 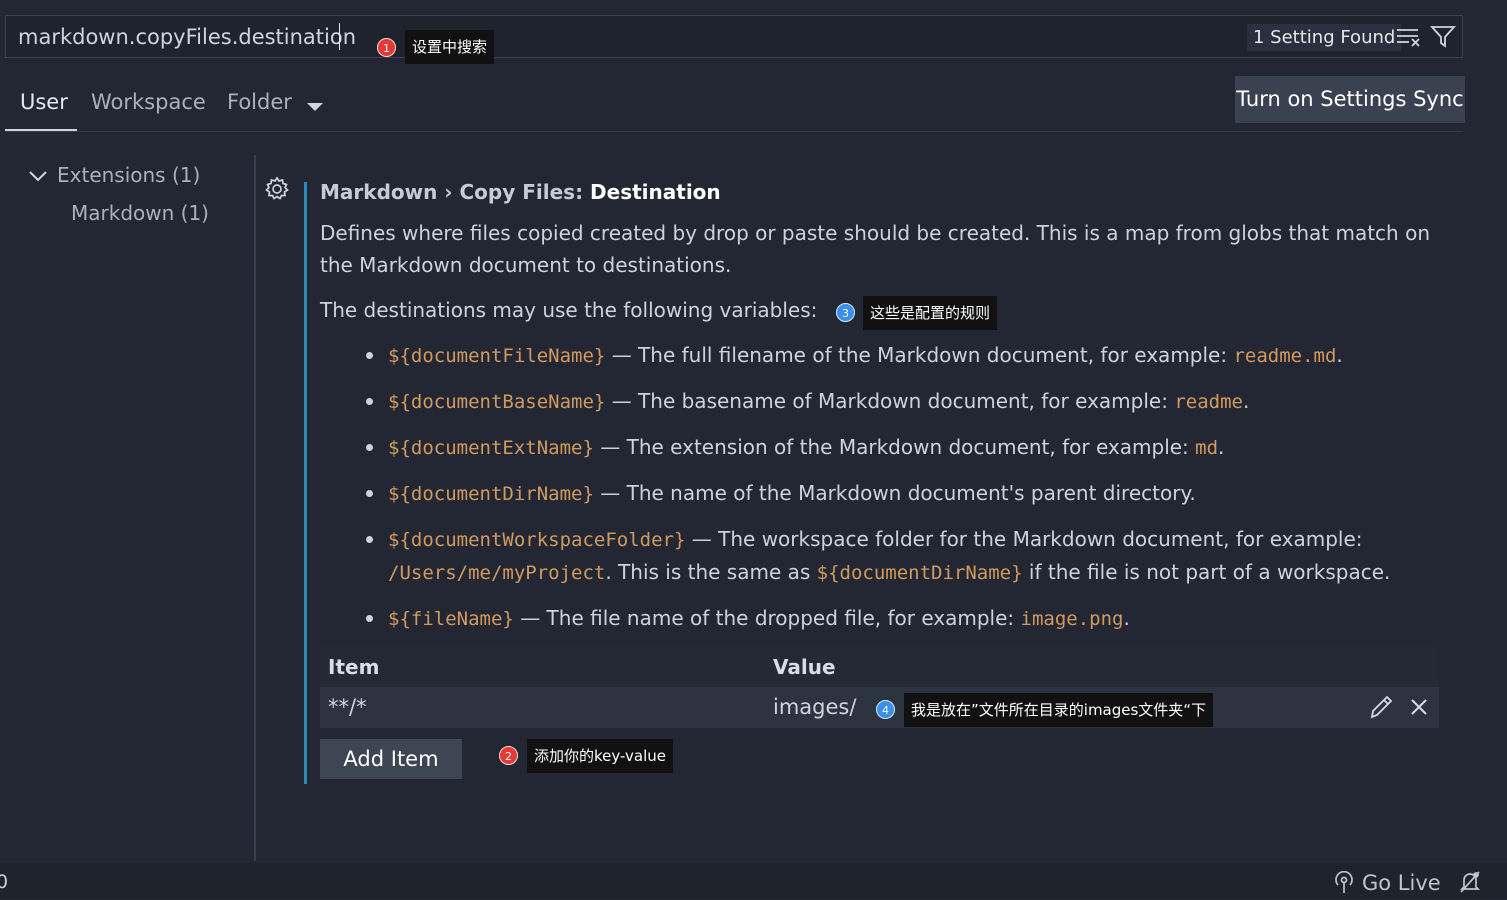 What do you see at coordinates (259, 102) in the screenshot?
I see `tab-folder: Folder` at bounding box center [259, 102].